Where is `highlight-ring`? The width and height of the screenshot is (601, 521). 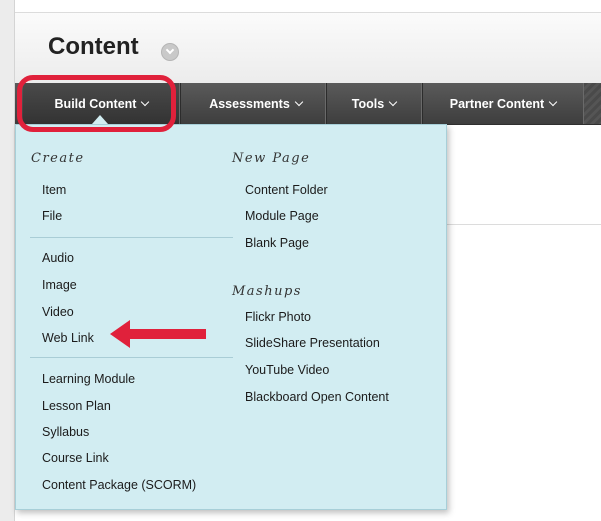 highlight-ring is located at coordinates (96, 103).